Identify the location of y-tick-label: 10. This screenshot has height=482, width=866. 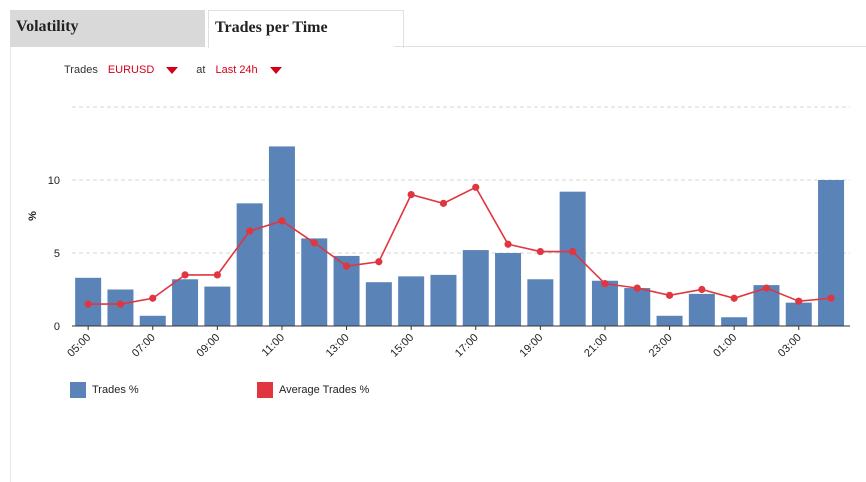
(54, 181).